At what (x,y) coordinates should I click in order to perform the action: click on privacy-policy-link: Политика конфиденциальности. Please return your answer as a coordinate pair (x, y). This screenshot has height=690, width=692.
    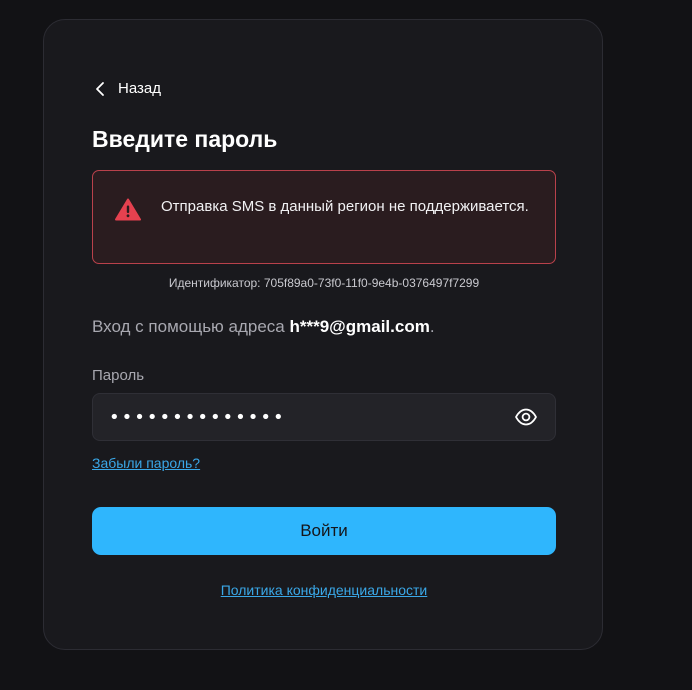
    Looking at the image, I should click on (324, 590).